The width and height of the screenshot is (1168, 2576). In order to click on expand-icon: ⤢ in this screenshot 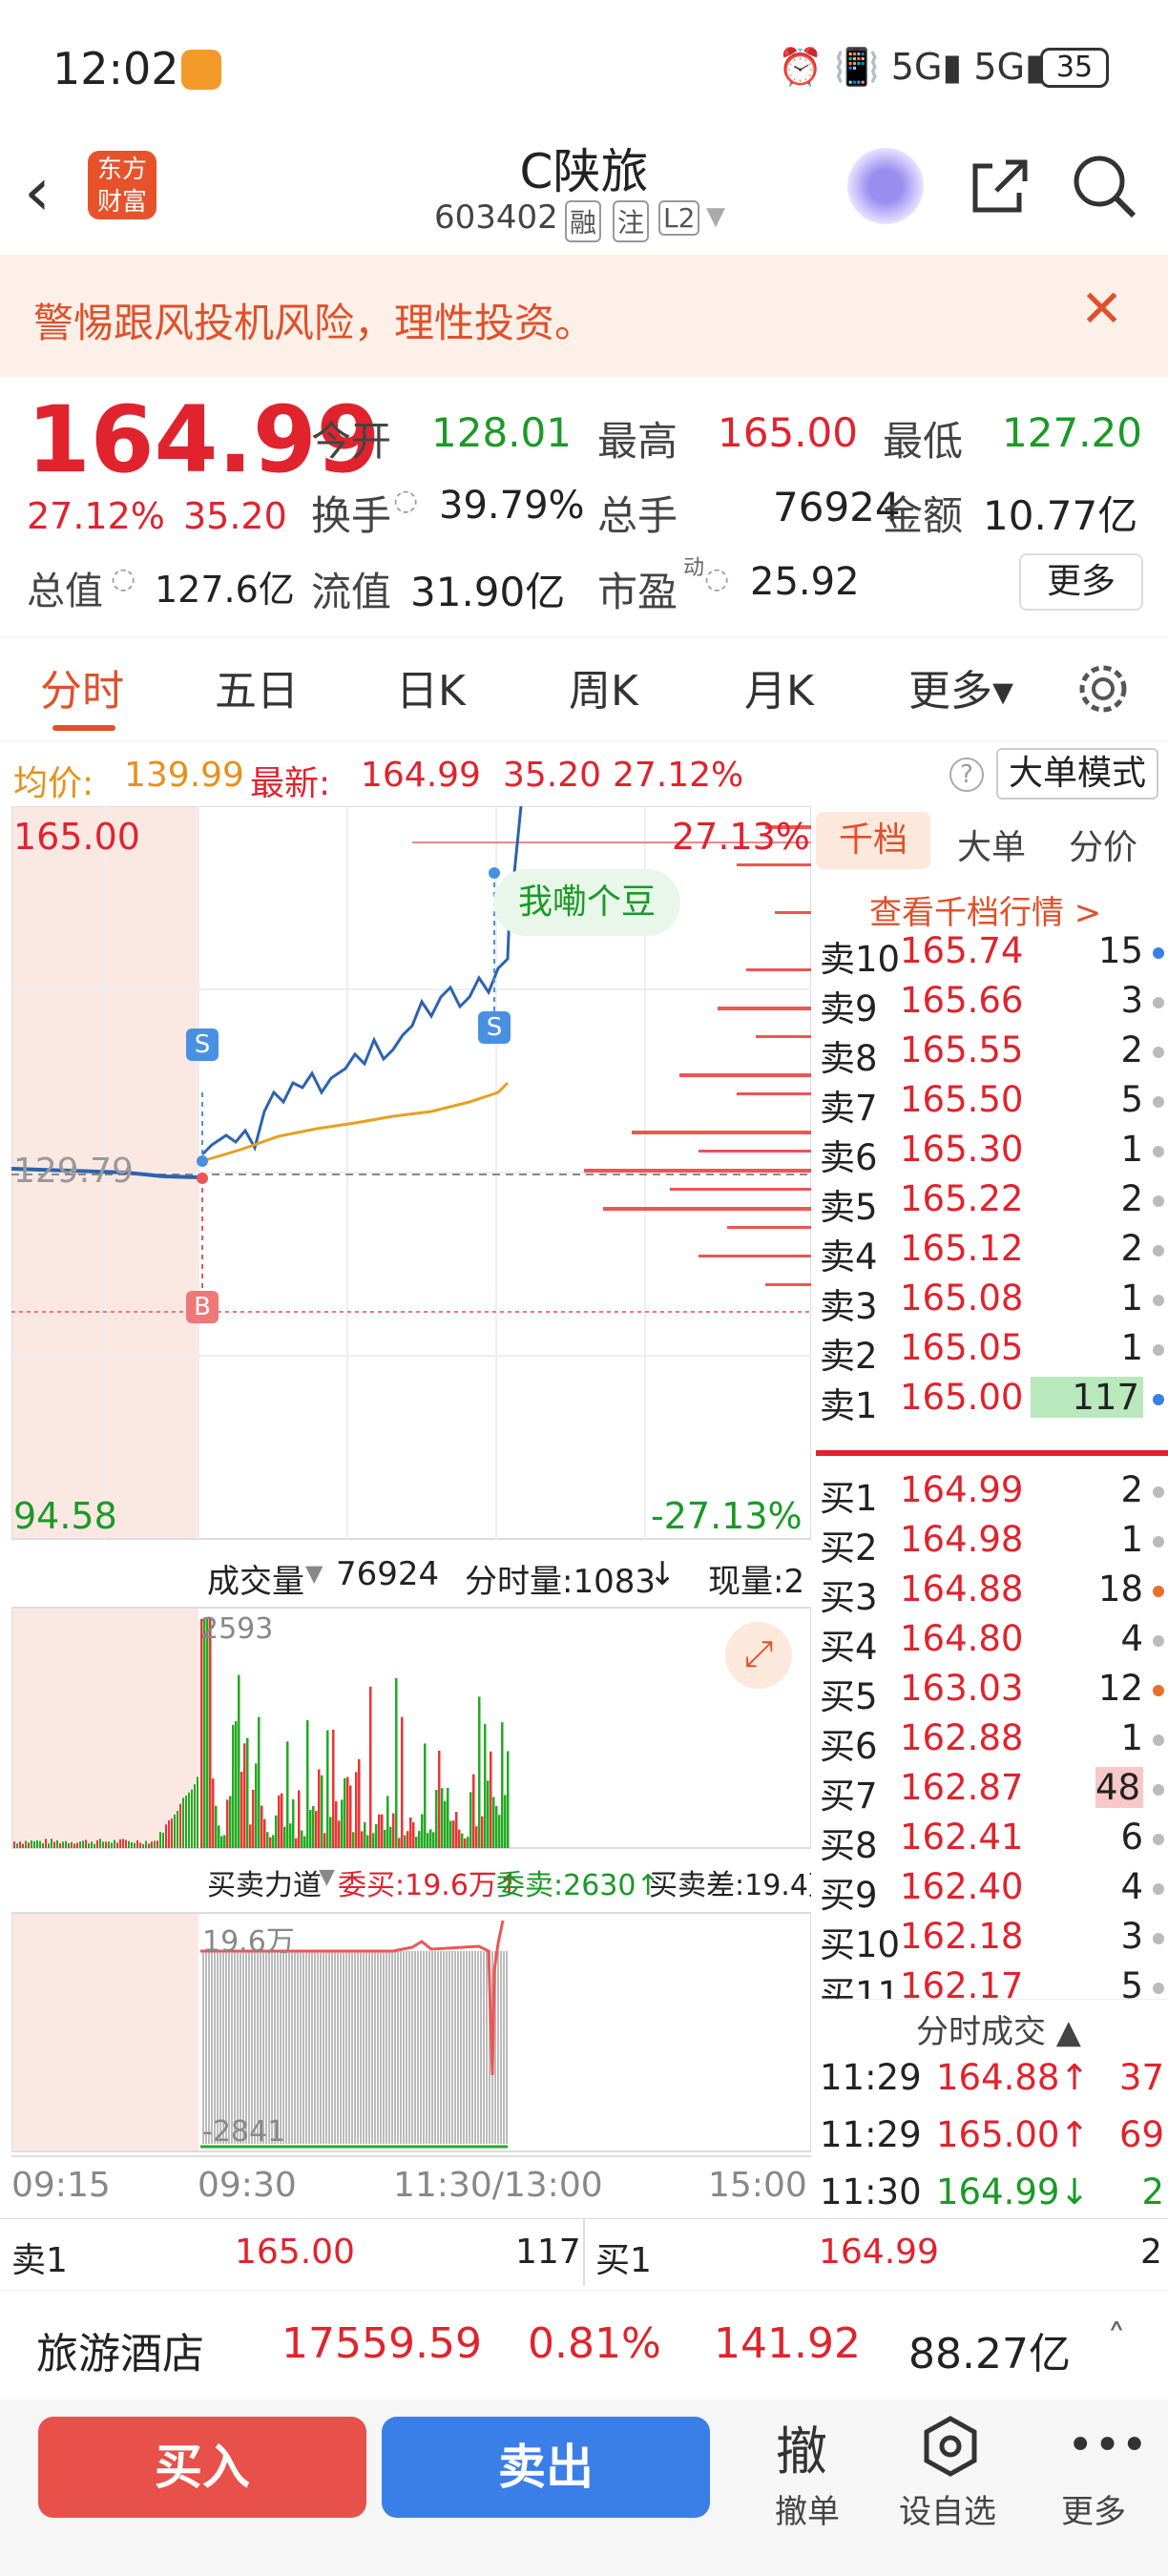, I will do `click(758, 1655)`.